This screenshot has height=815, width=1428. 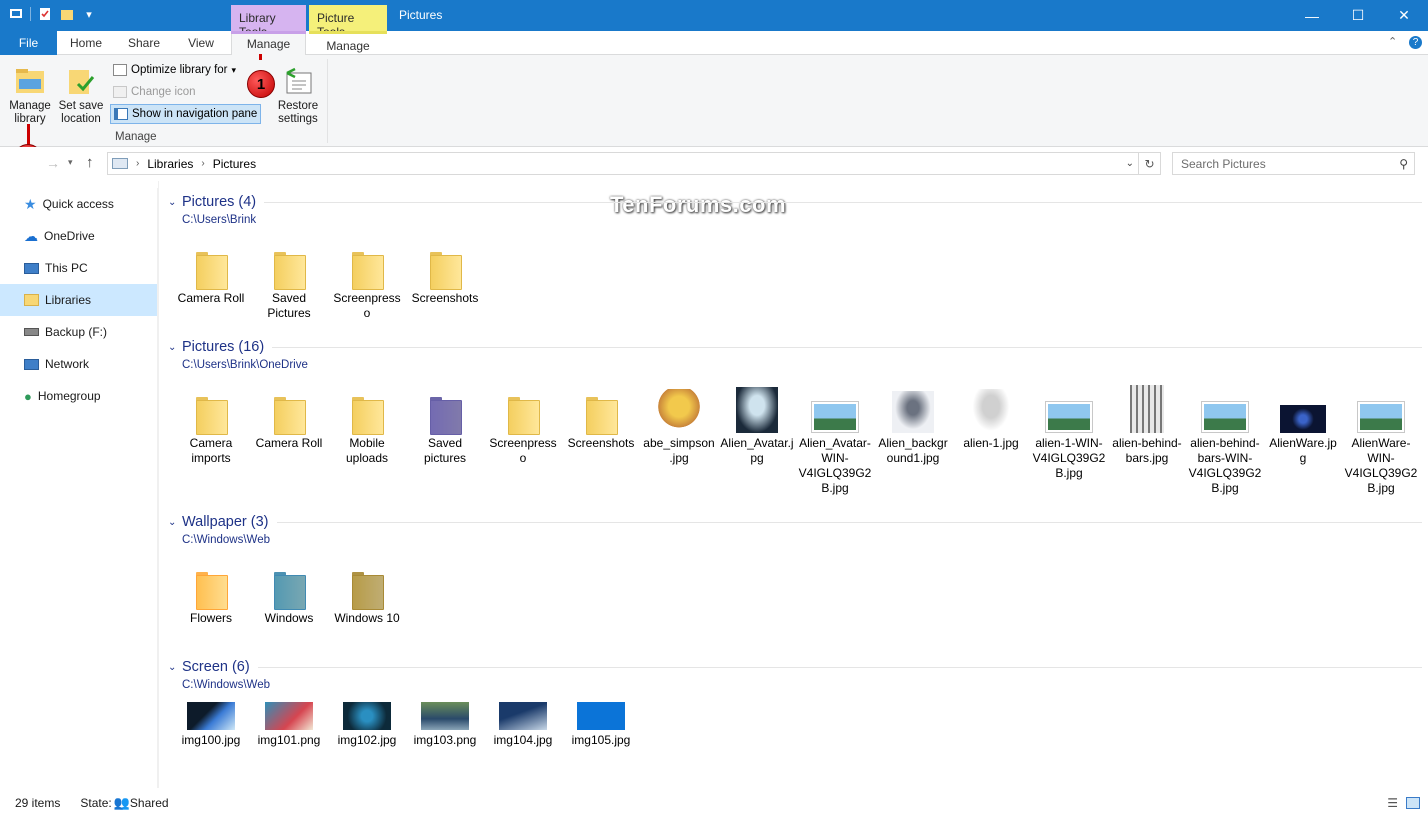 I want to click on breadcrumb-pictures: Pictures, so click(x=234, y=164).